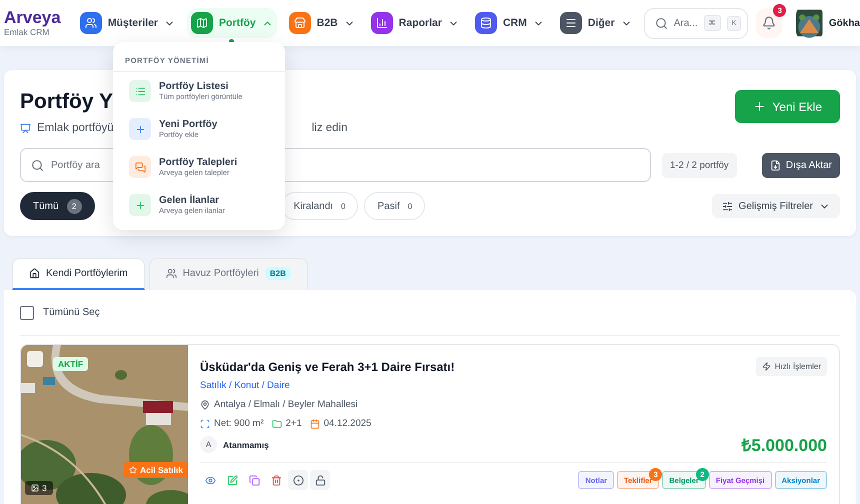  I want to click on calendar-icon, so click(315, 423).